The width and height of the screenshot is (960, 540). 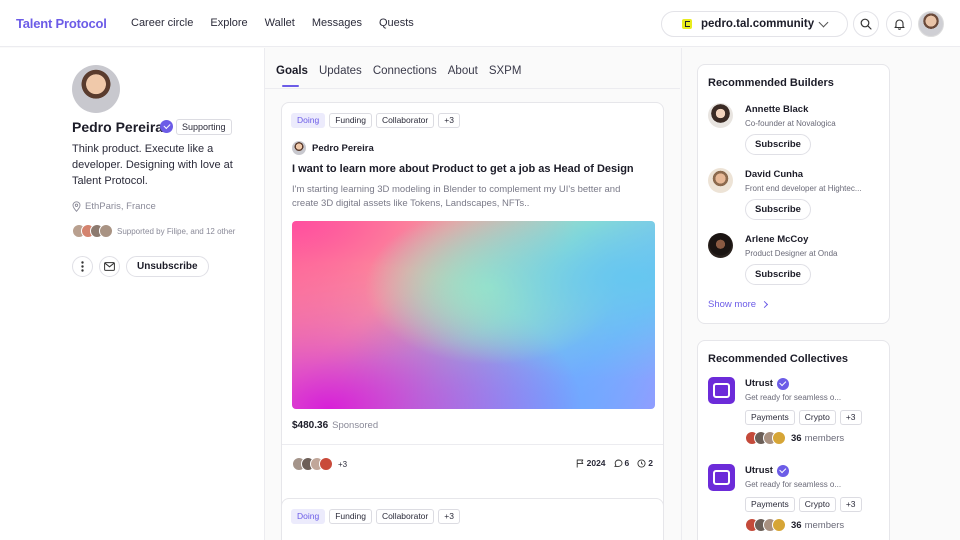 I want to click on nav-wallet: Wallet, so click(x=280, y=23).